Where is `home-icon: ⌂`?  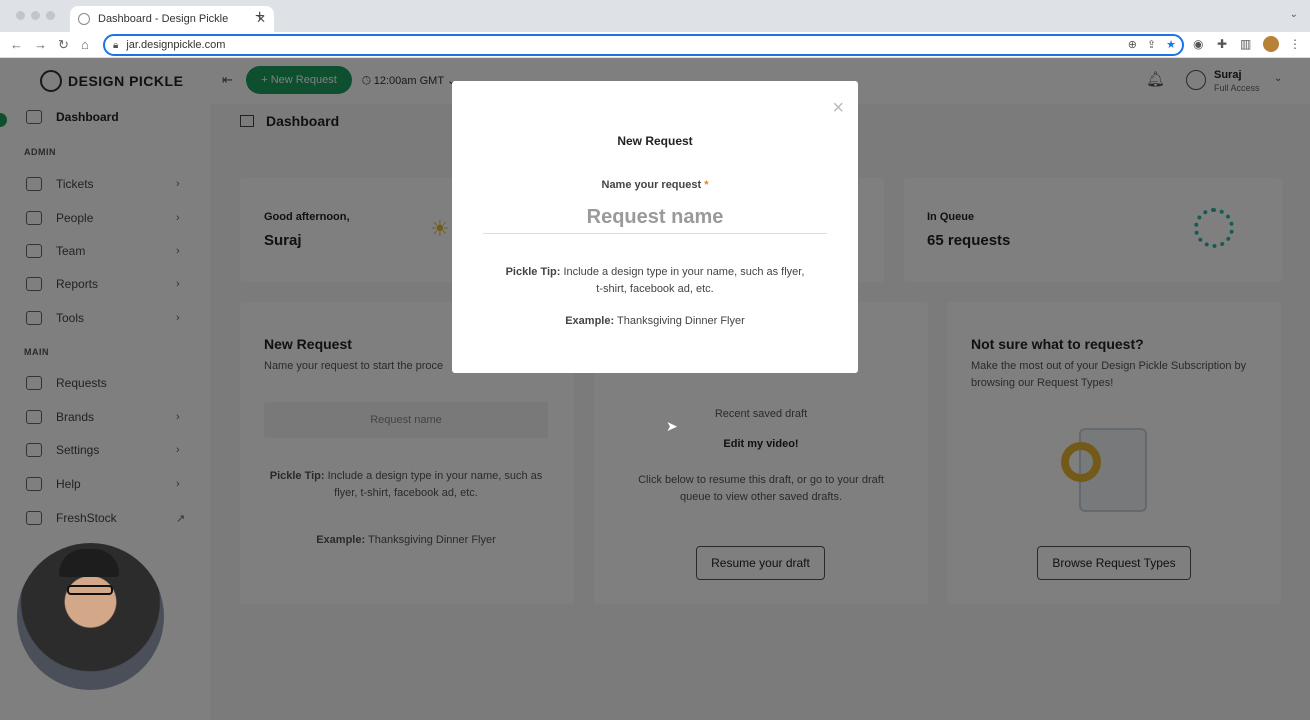
home-icon: ⌂ is located at coordinates (85, 44).